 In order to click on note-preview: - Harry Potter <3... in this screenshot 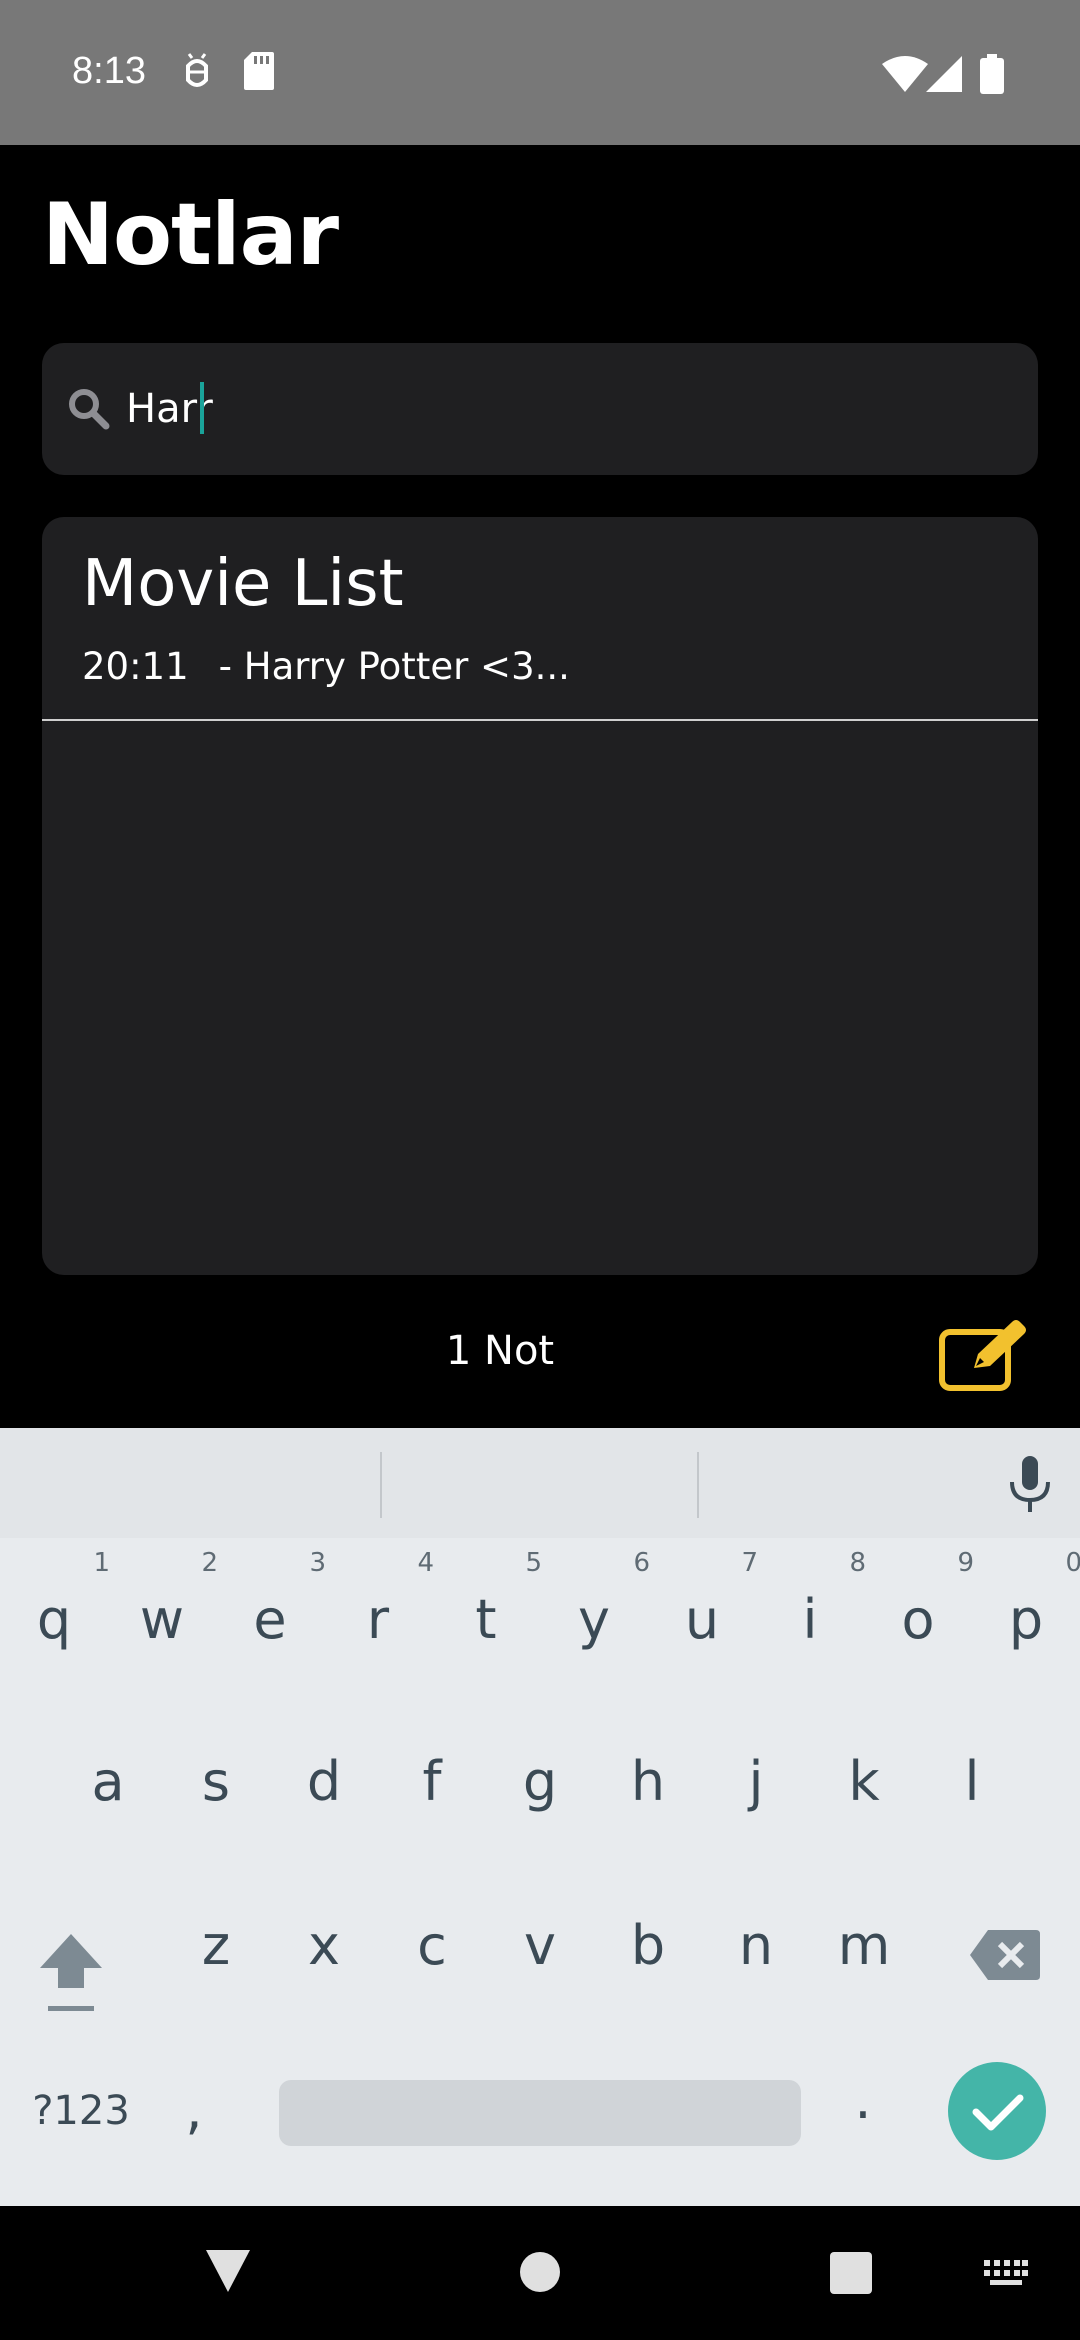, I will do `click(394, 666)`.